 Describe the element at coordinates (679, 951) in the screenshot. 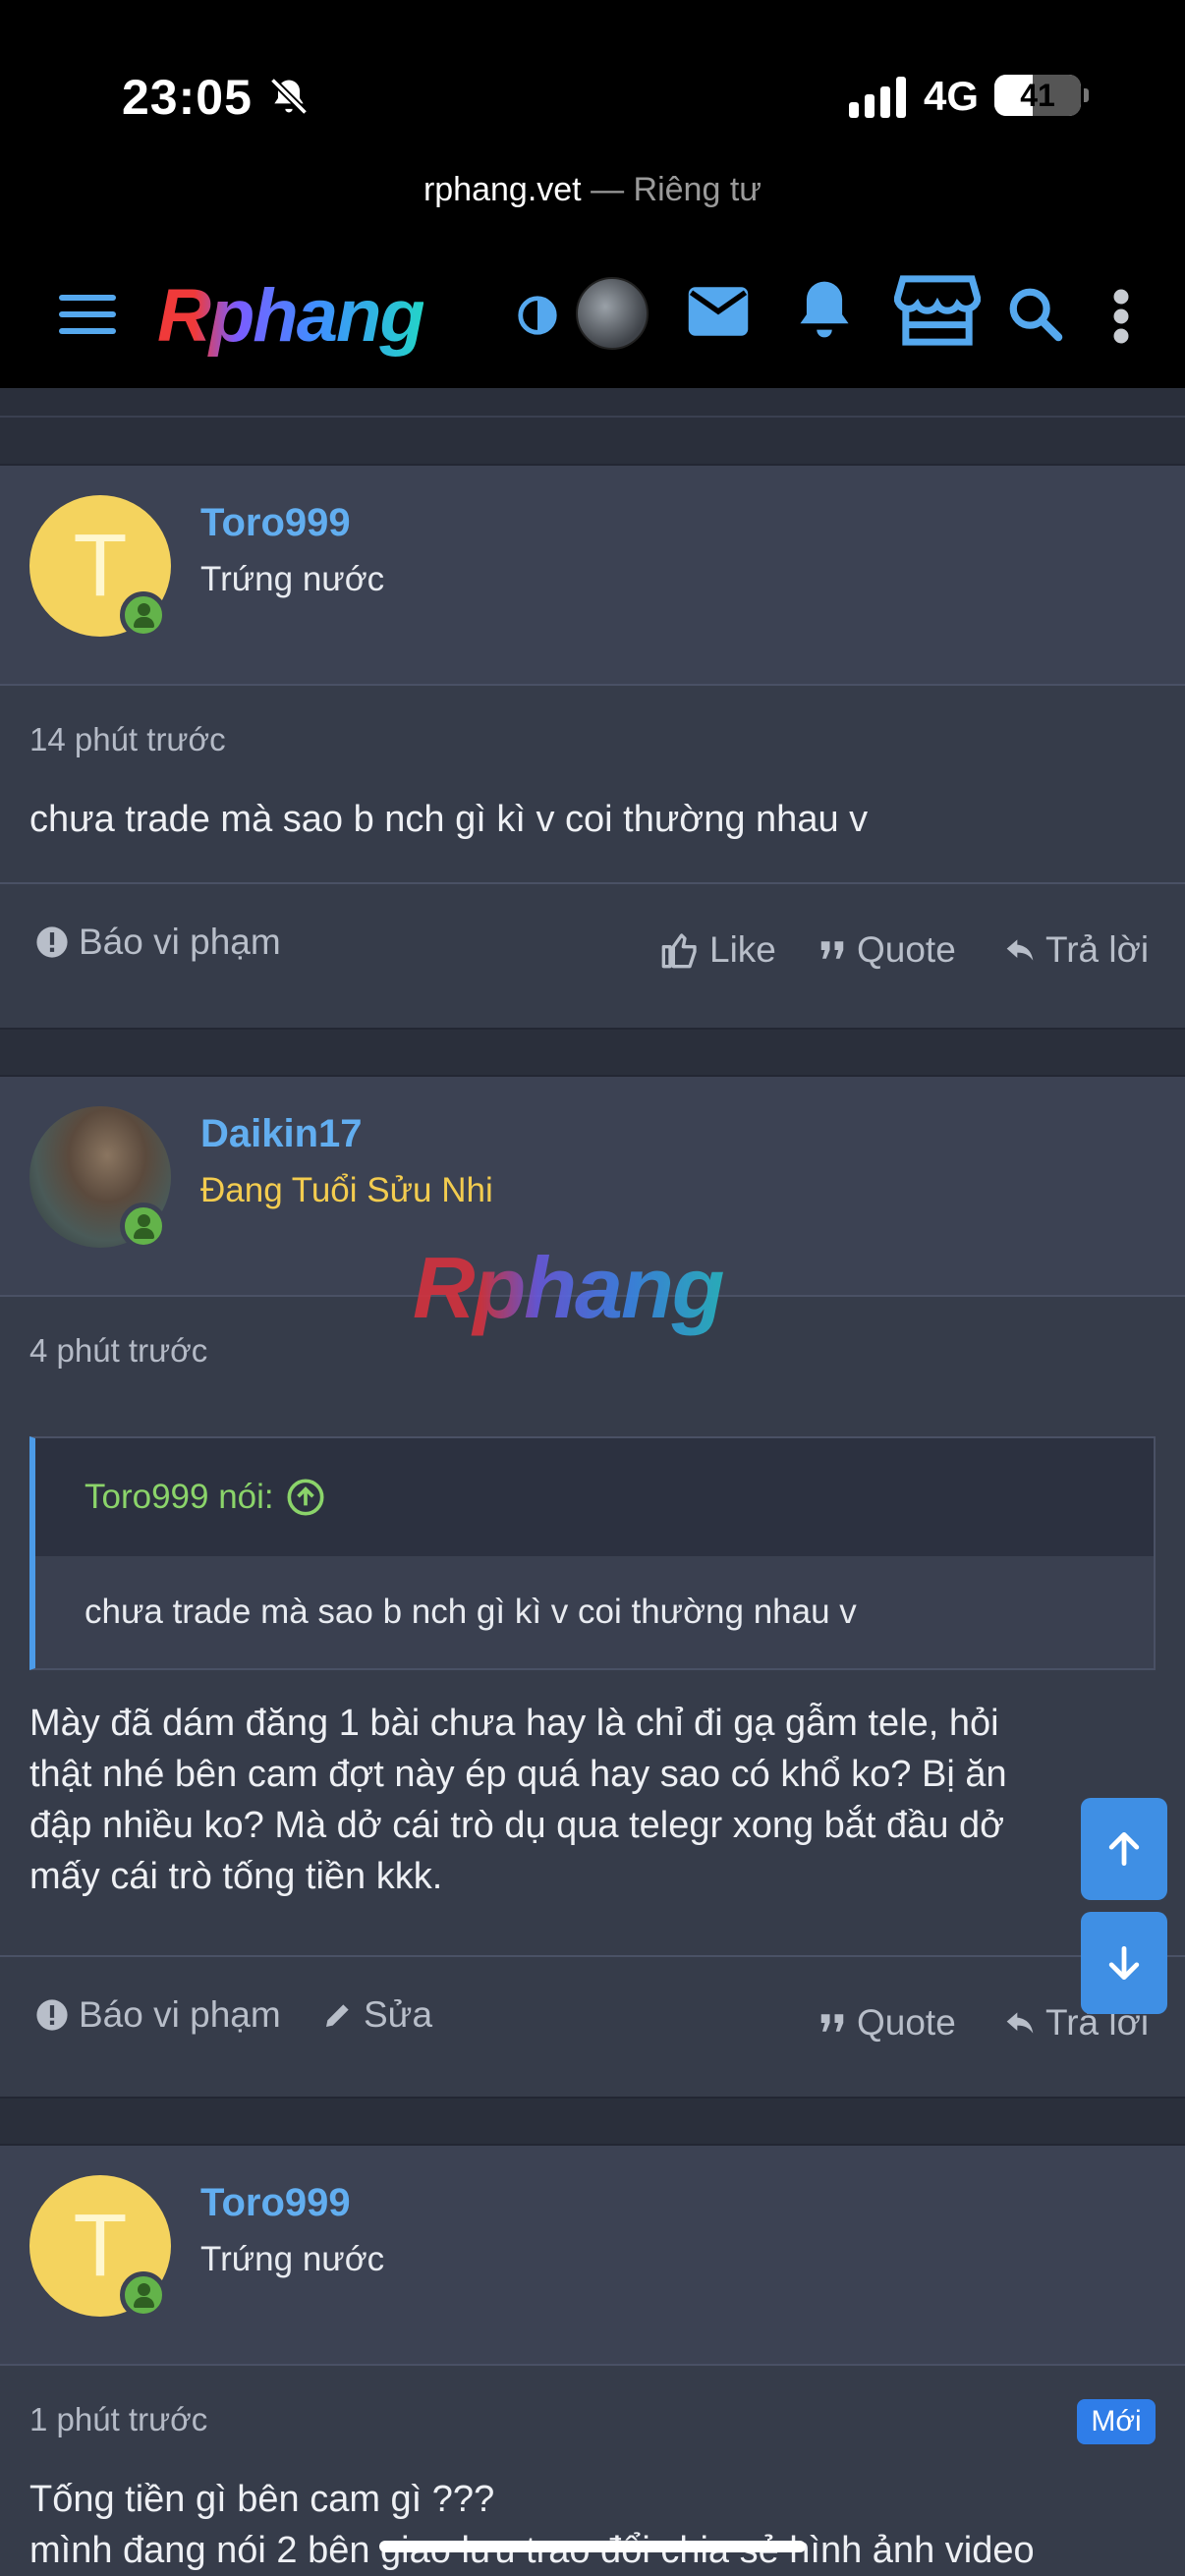

I see `thumbs-up-icon` at that location.